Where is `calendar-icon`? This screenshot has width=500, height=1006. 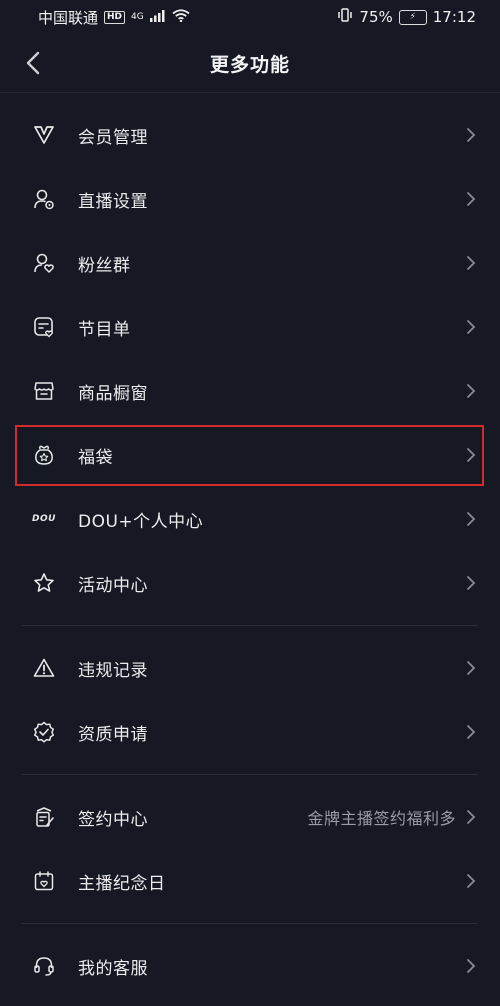
calendar-icon is located at coordinates (44, 881).